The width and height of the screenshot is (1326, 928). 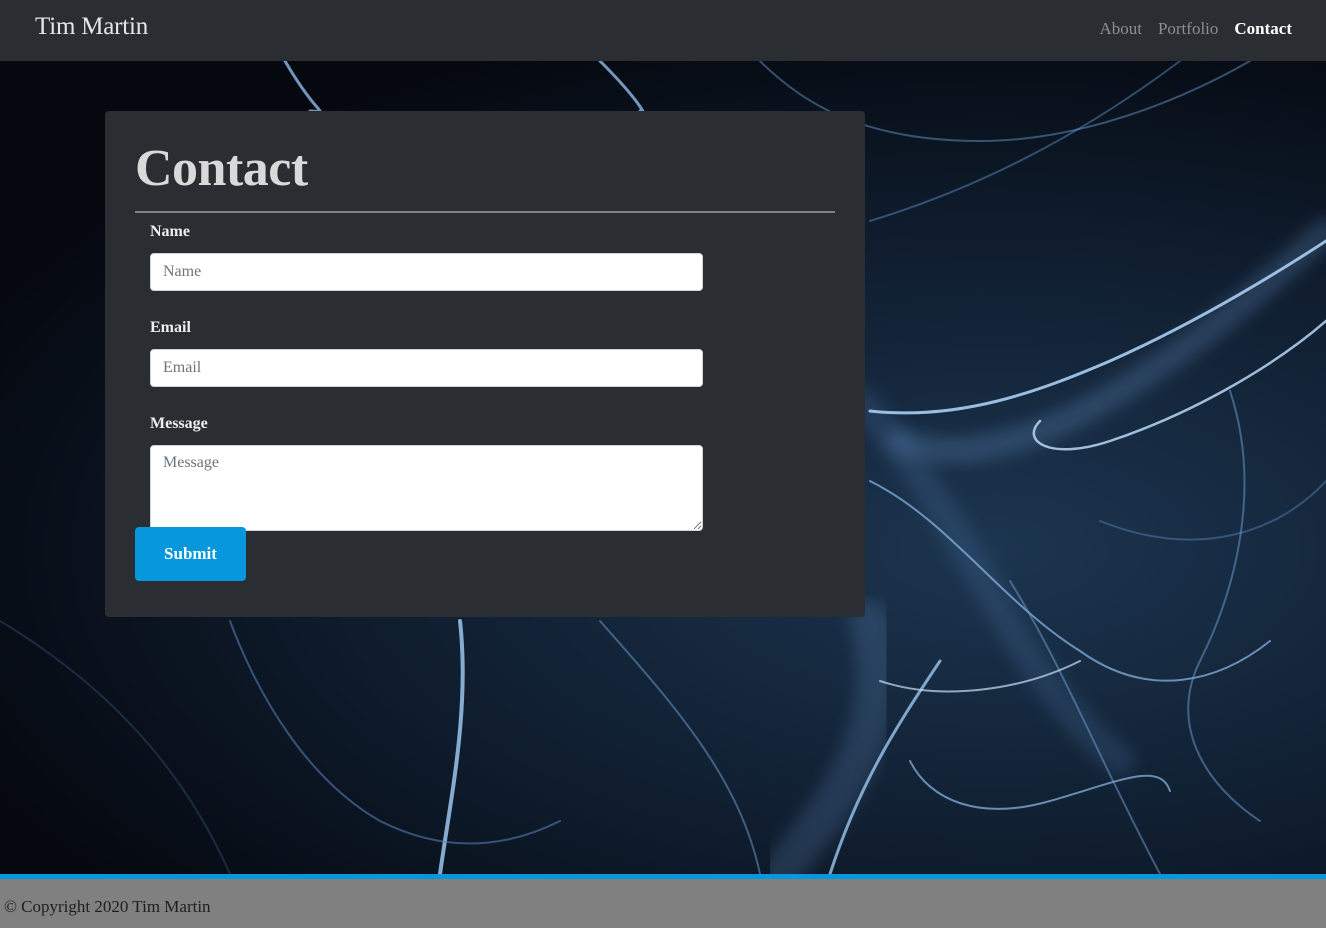 What do you see at coordinates (107, 906) in the screenshot?
I see `copyright-text: © Copyright 2020 Tim Martin` at bounding box center [107, 906].